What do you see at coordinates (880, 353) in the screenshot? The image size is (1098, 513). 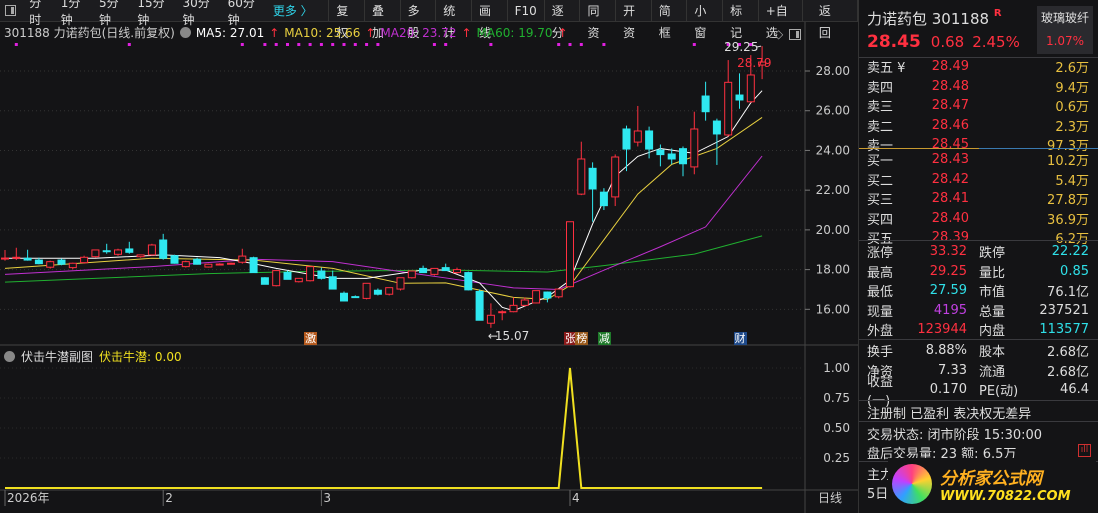 I see `stat-label: 换手` at bounding box center [880, 353].